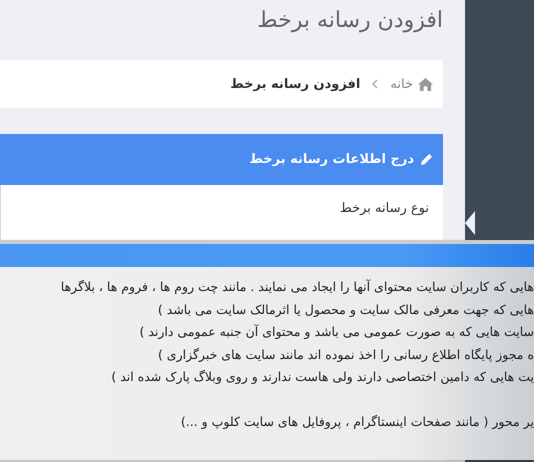 This screenshot has width=534, height=462. I want to click on panel-title: درج اطلاعات رسانه برخط, so click(331, 159).